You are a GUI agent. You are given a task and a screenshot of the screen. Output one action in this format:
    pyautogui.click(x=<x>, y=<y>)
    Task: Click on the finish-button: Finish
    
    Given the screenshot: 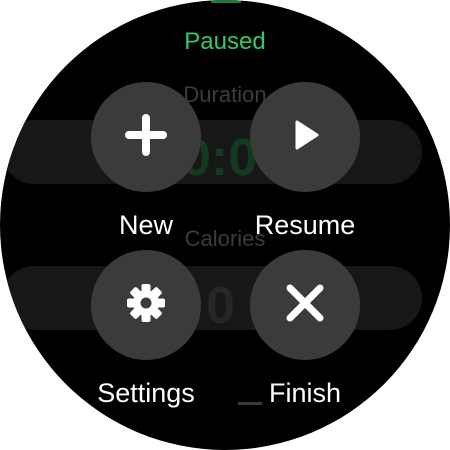 What is the action you would take?
    pyautogui.click(x=305, y=329)
    